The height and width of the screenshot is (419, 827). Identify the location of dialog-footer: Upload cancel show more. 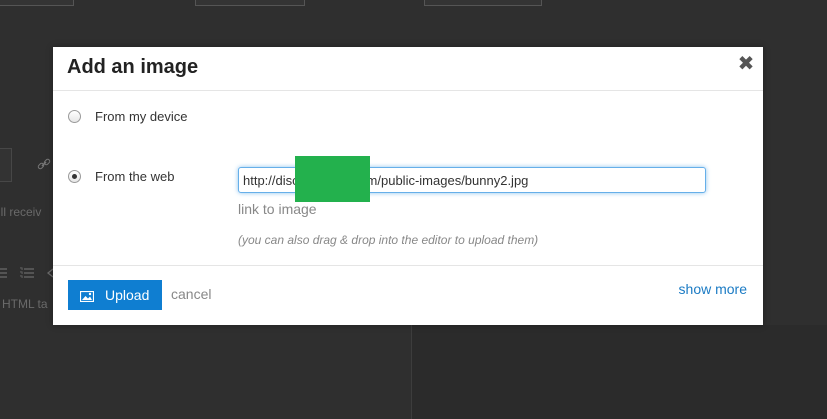
(408, 295).